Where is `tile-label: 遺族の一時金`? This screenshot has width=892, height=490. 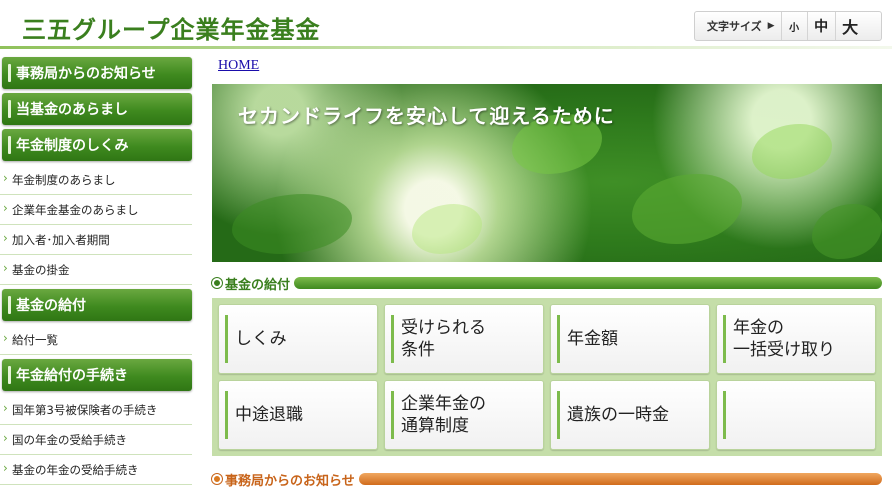 tile-label: 遺族の一時金 is located at coordinates (618, 414).